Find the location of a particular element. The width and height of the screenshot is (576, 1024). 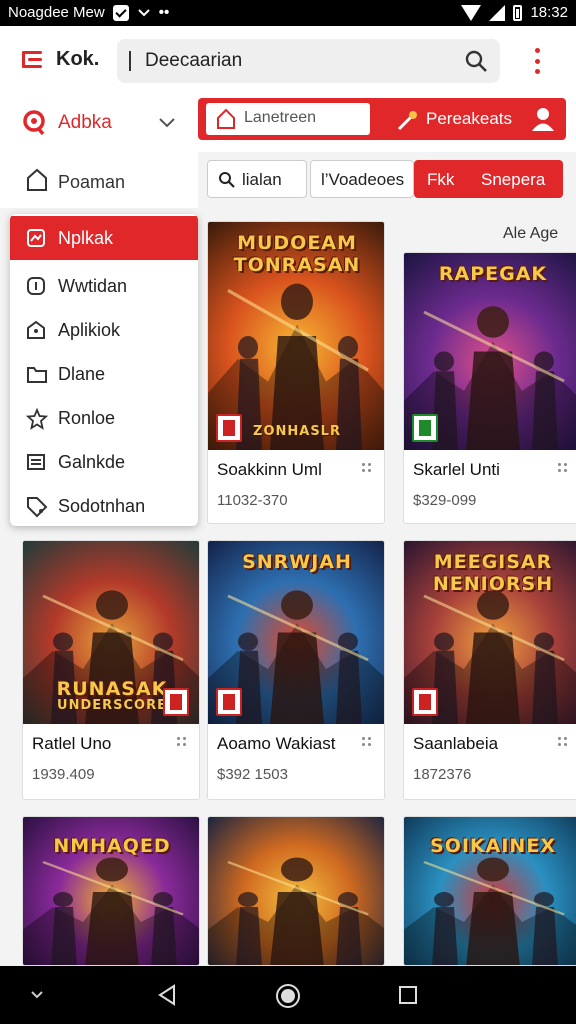

cover-title-text: SNRWJAH is located at coordinates (297, 562).